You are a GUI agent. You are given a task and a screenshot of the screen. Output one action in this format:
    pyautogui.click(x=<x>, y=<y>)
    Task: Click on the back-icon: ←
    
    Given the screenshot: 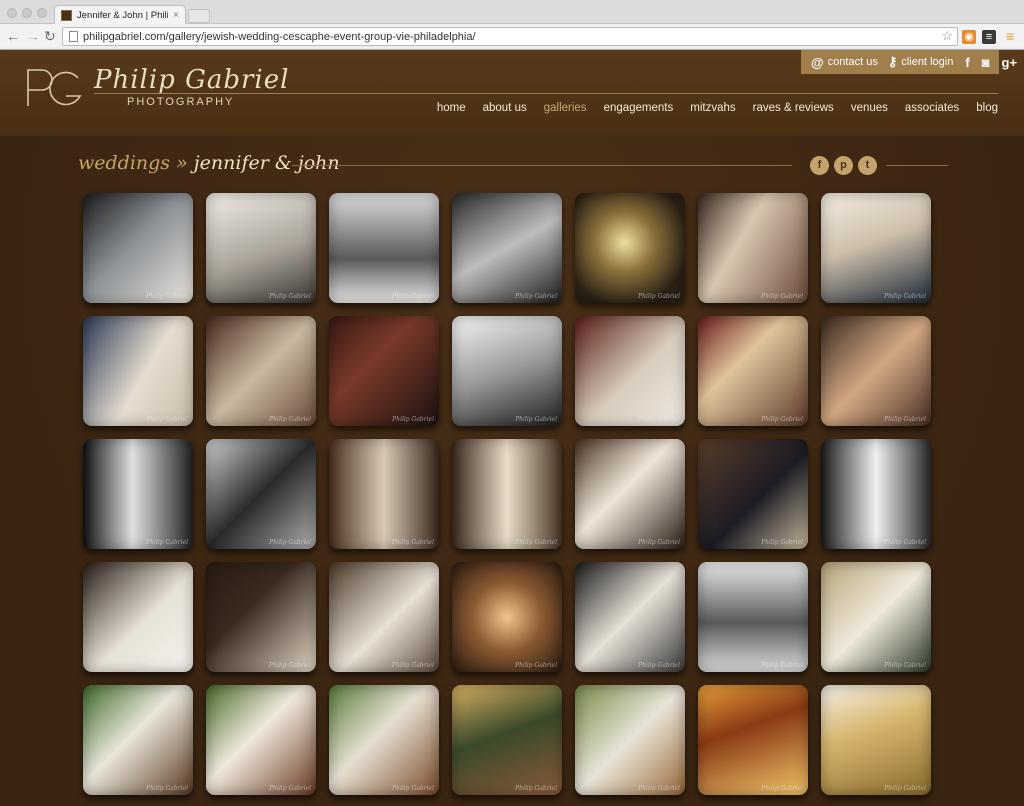 What is the action you would take?
    pyautogui.click(x=13, y=36)
    